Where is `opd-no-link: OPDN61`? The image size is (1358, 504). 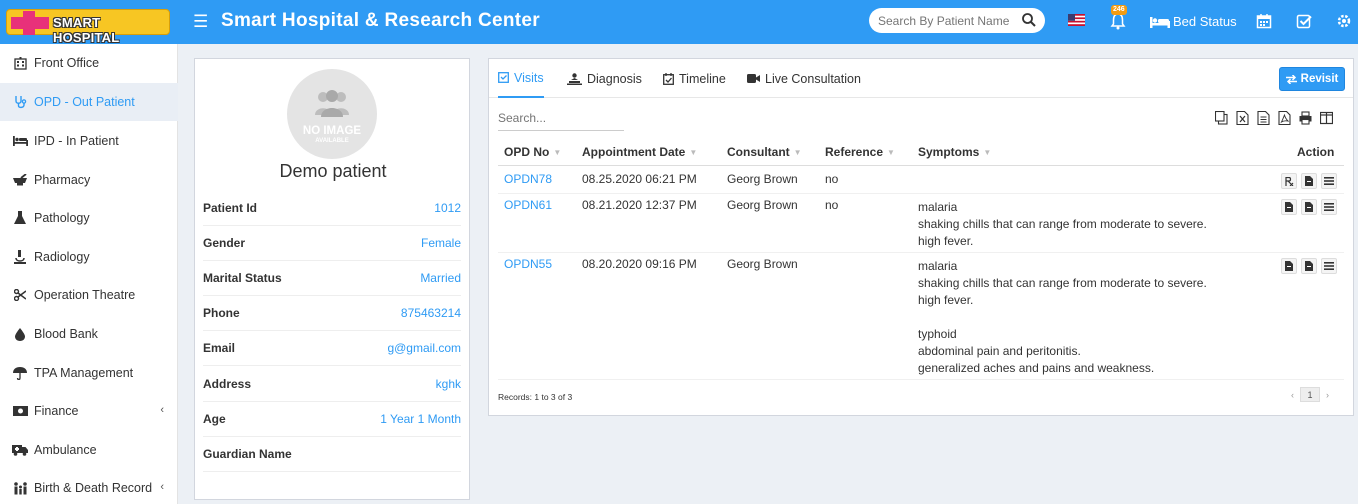
opd-no-link: OPDN61 is located at coordinates (528, 205).